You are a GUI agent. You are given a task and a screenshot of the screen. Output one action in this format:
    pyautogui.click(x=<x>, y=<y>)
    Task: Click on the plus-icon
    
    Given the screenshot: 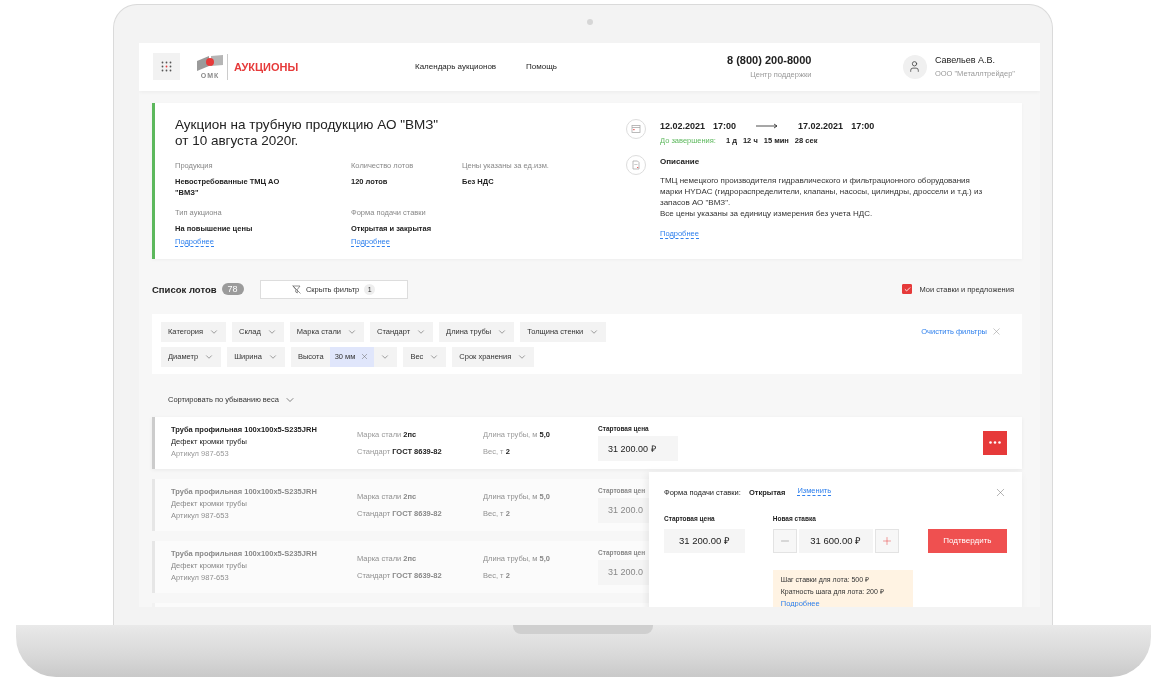 What is the action you would take?
    pyautogui.click(x=886, y=541)
    